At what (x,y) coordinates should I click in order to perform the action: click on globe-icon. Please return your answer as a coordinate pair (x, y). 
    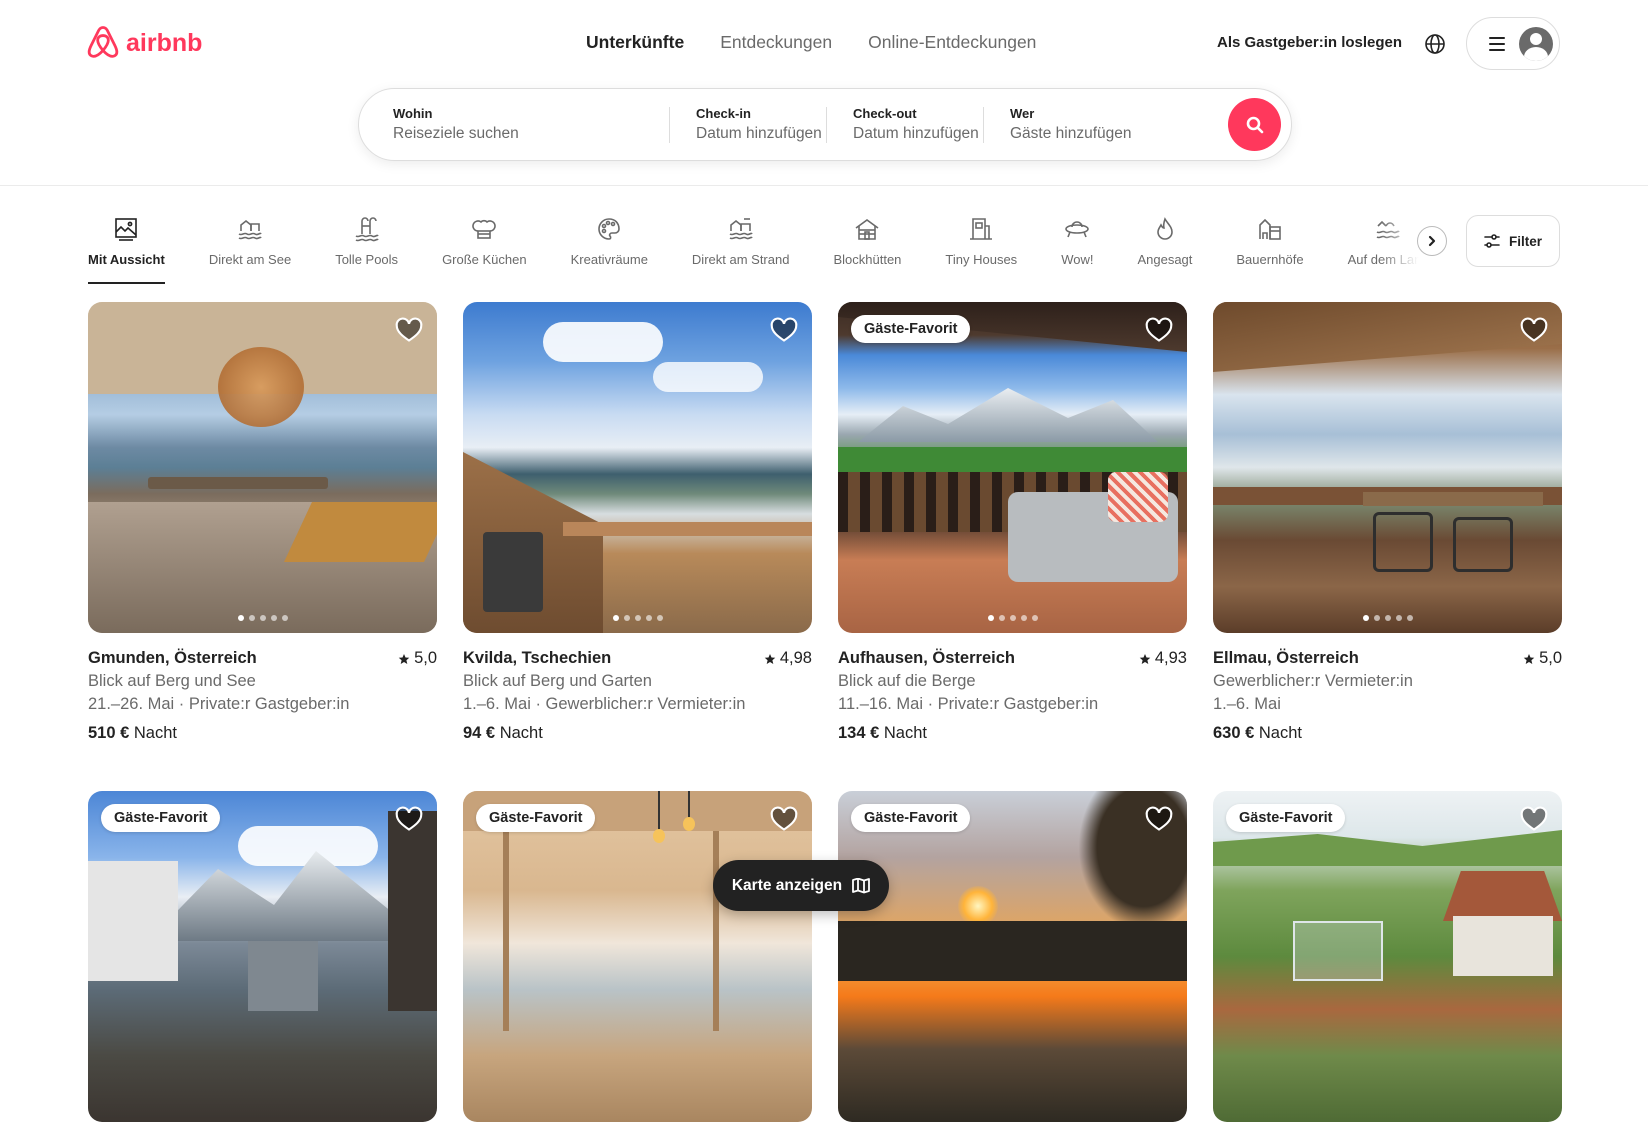
    Looking at the image, I should click on (1435, 44).